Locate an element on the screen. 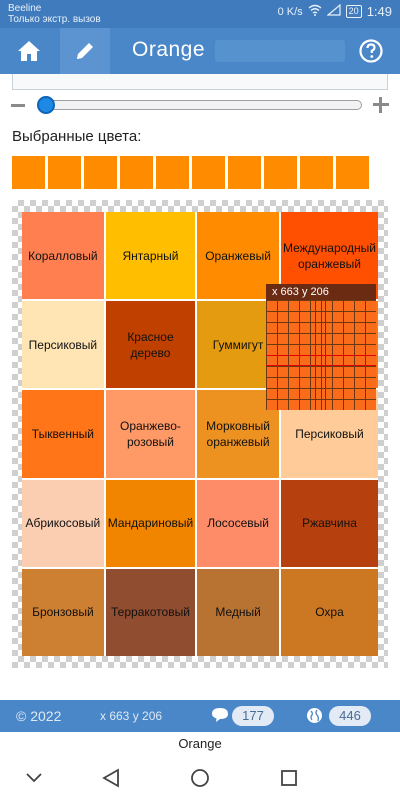 The height and width of the screenshot is (800, 400). status-right: 0 K/s 20 1:49 is located at coordinates (334, 11).